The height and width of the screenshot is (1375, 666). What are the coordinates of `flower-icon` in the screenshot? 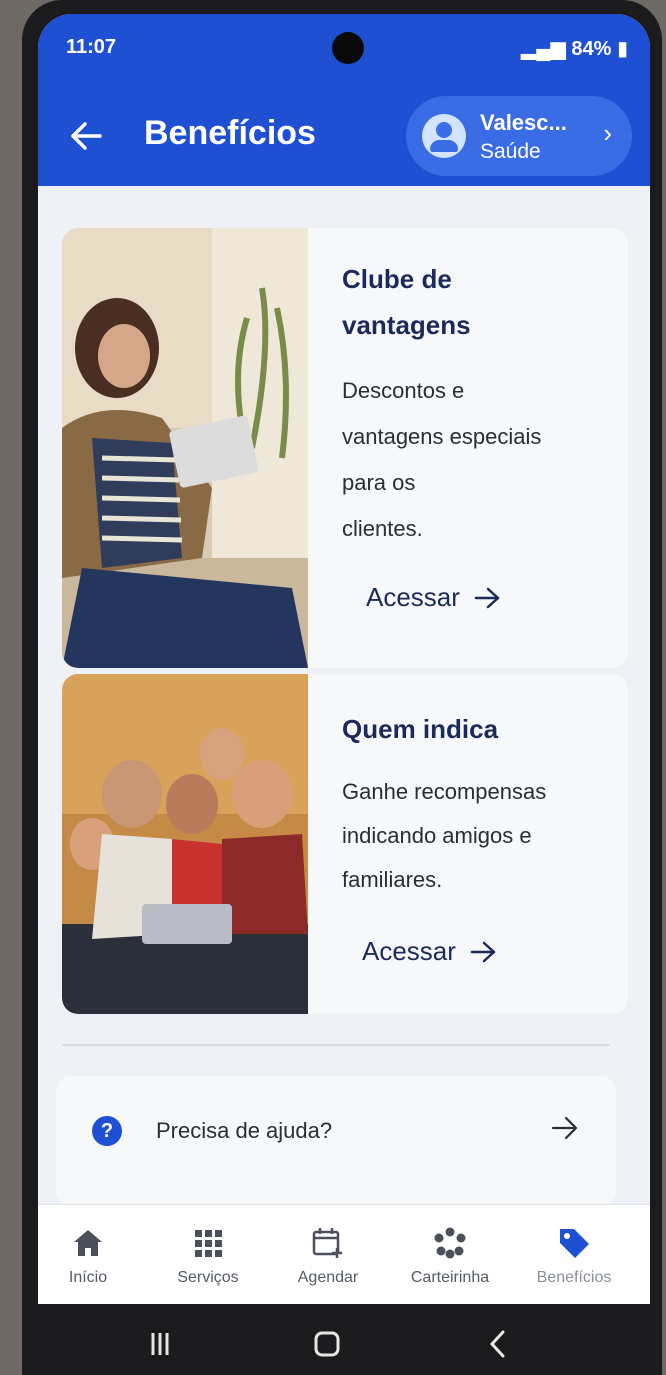 It's located at (450, 1243).